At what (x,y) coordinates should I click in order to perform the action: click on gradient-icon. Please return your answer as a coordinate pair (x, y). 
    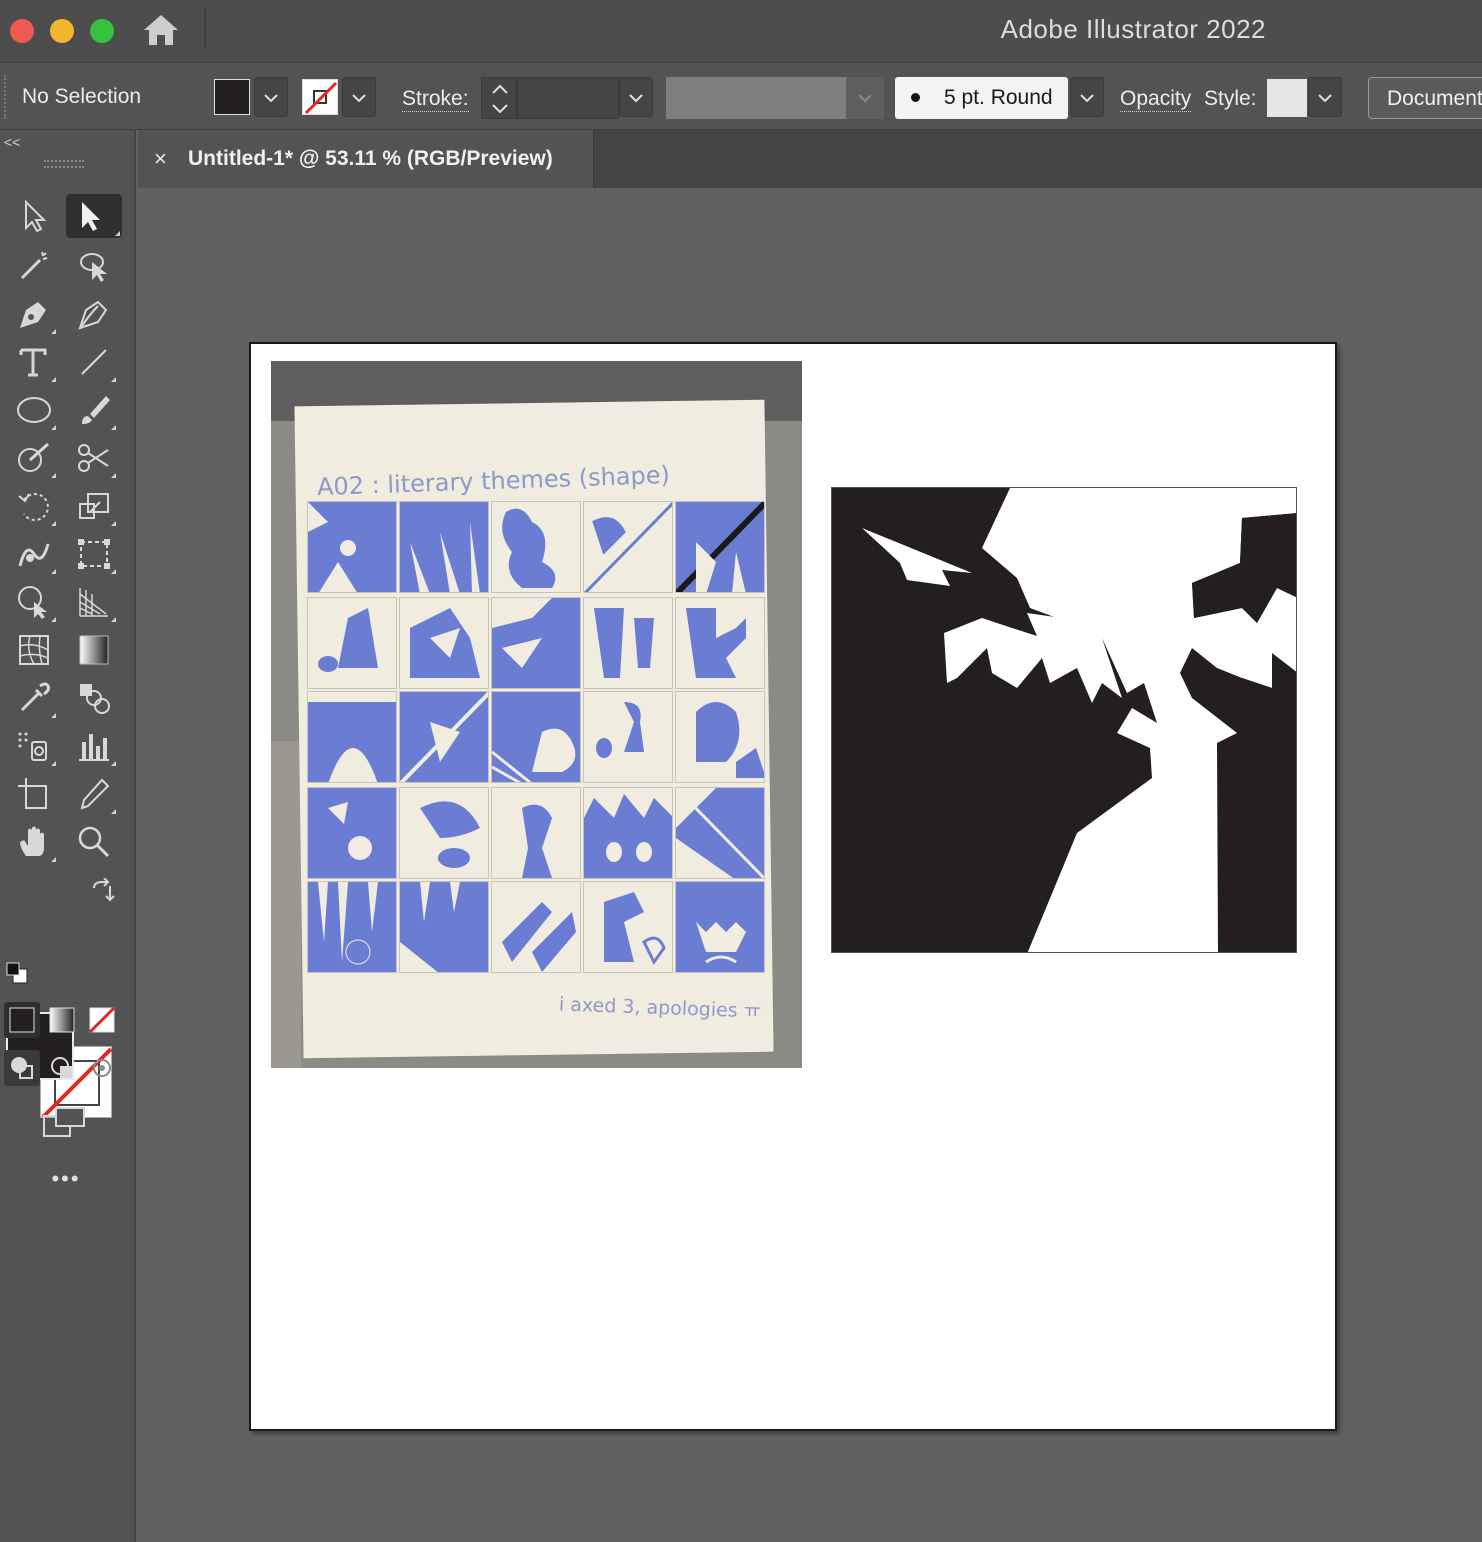
    Looking at the image, I should click on (94, 650).